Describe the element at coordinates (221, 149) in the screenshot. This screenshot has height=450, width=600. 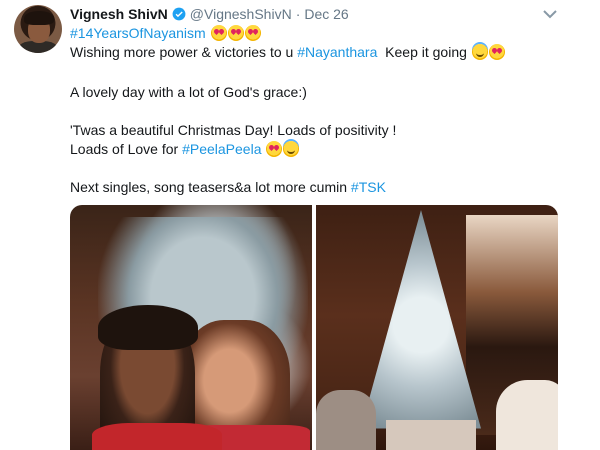
I see `hashtag-peelapeela: #PeelaPeela` at that location.